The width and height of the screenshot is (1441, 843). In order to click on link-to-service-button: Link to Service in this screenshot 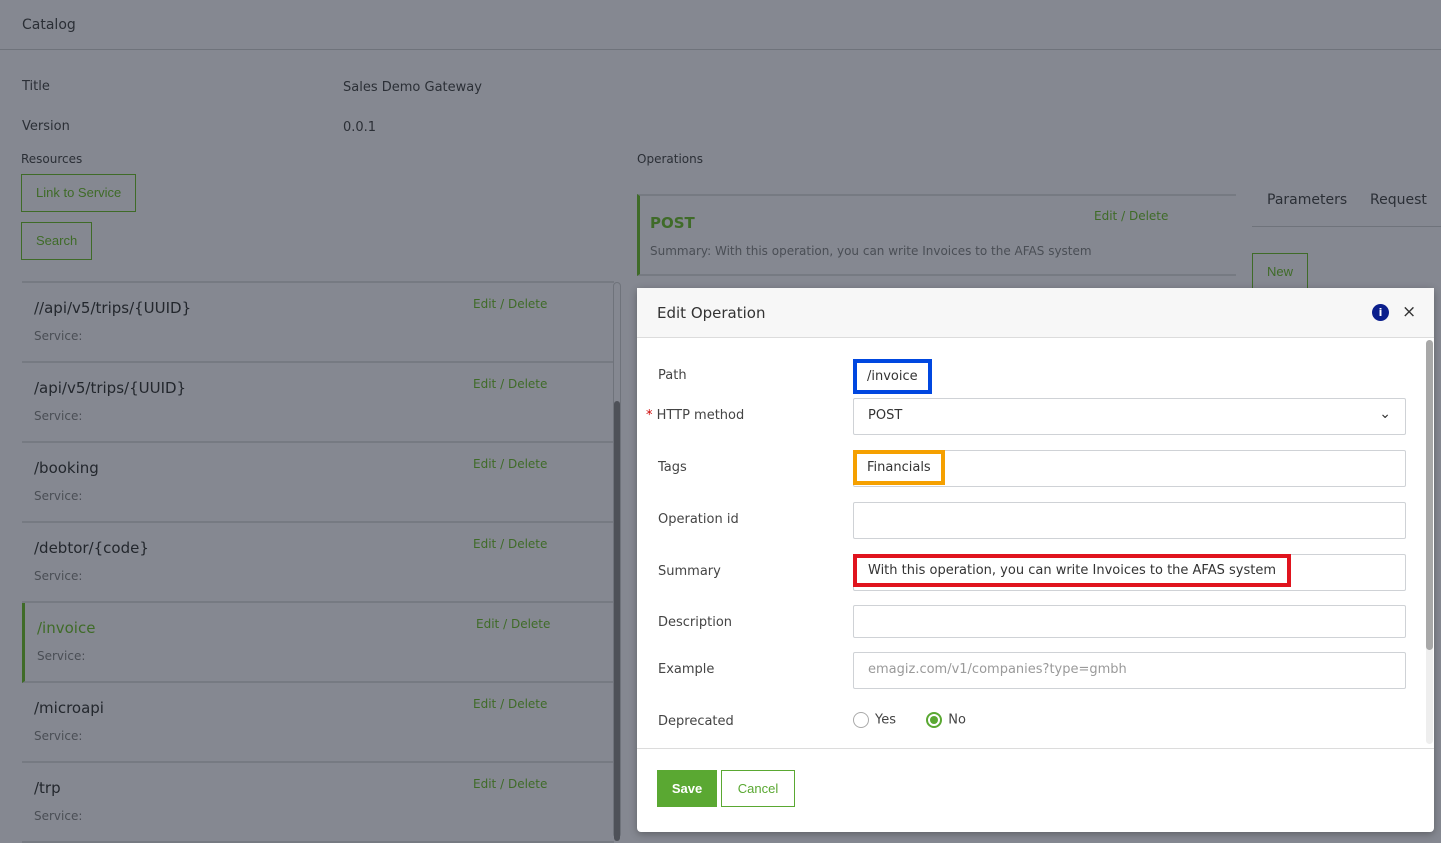, I will do `click(79, 193)`.